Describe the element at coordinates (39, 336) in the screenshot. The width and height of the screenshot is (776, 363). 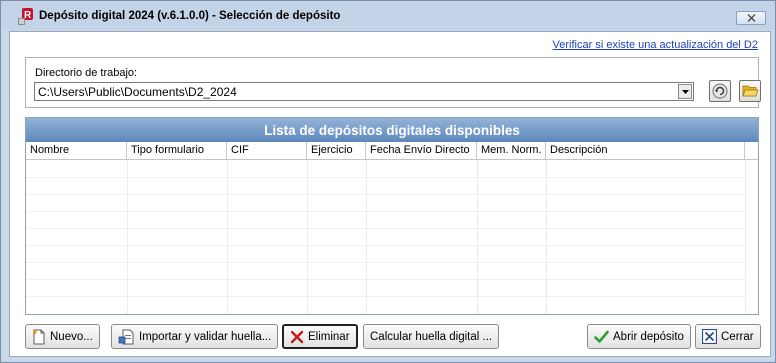
I see `new-document-icon` at that location.